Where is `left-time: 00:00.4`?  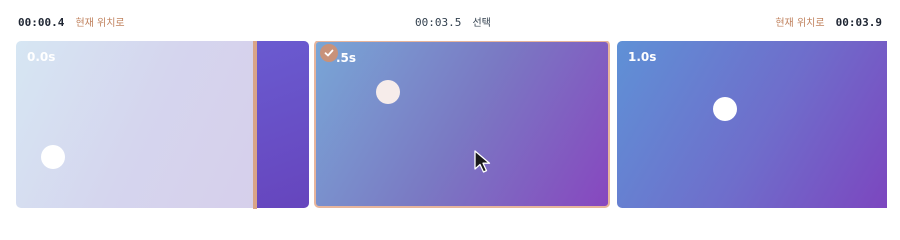 left-time: 00:00.4 is located at coordinates (41, 22).